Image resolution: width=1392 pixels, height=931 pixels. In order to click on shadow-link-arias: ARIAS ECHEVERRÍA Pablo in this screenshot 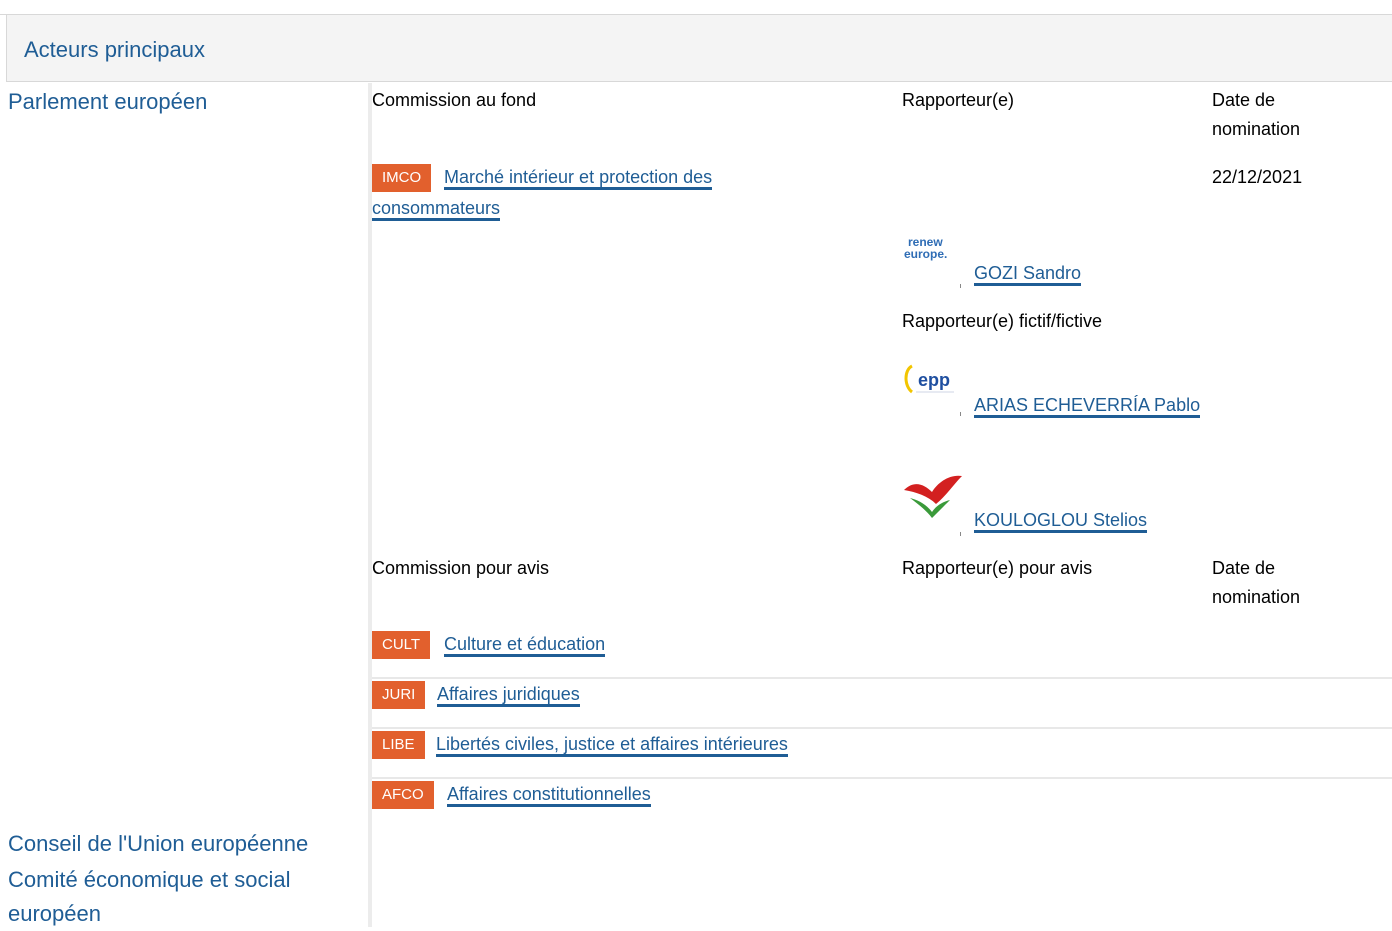, I will do `click(1052, 405)`.